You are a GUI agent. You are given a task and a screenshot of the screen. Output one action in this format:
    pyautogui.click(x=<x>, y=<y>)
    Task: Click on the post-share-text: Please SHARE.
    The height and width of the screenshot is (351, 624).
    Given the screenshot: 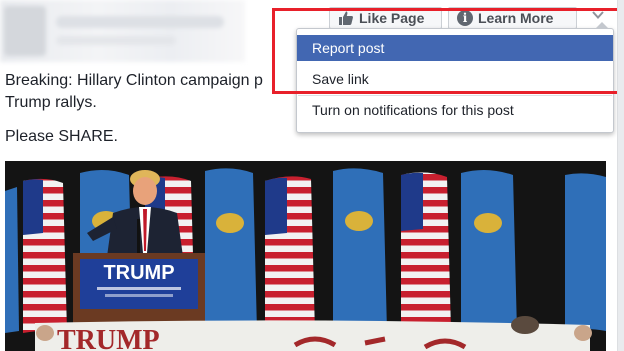 What is the action you would take?
    pyautogui.click(x=61, y=136)
    